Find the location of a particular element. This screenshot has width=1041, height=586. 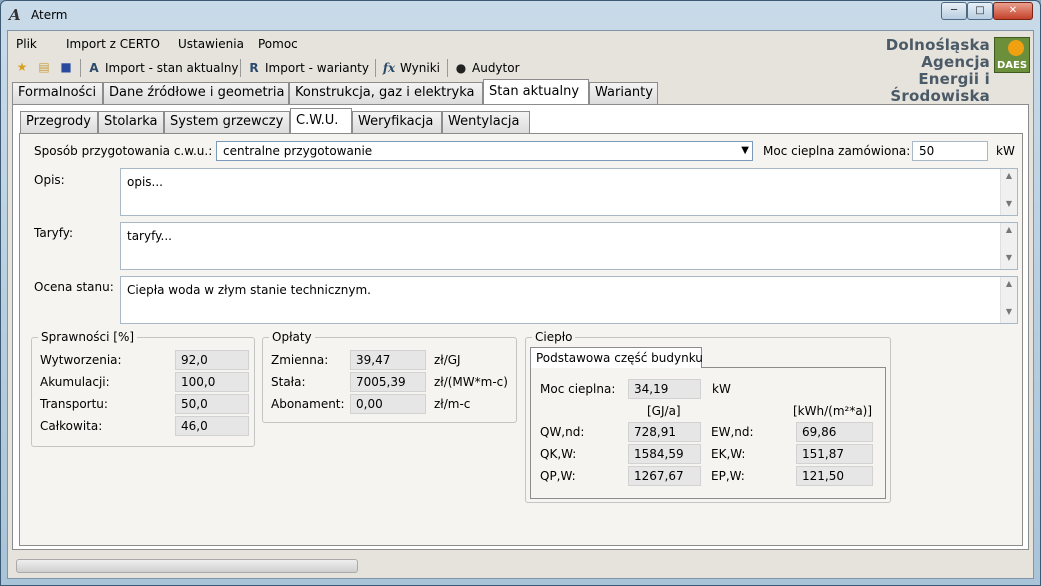

ek-w-label: EK,W: is located at coordinates (728, 454).